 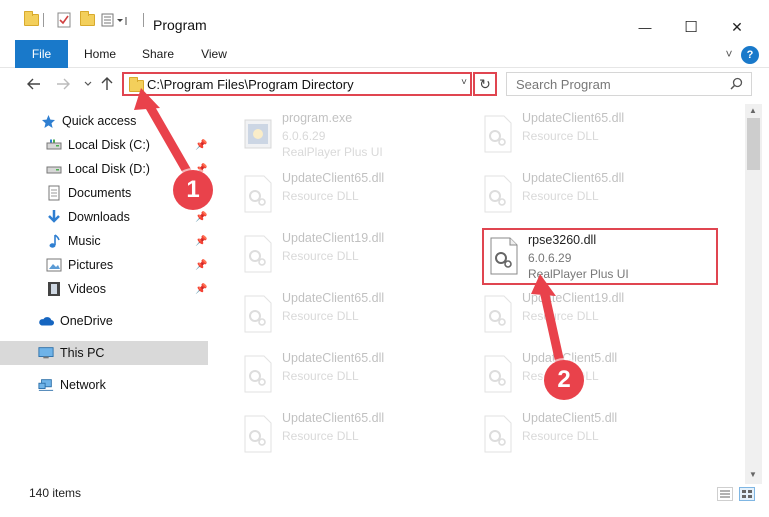 I want to click on step-1-callout: 1, so click(x=193, y=190).